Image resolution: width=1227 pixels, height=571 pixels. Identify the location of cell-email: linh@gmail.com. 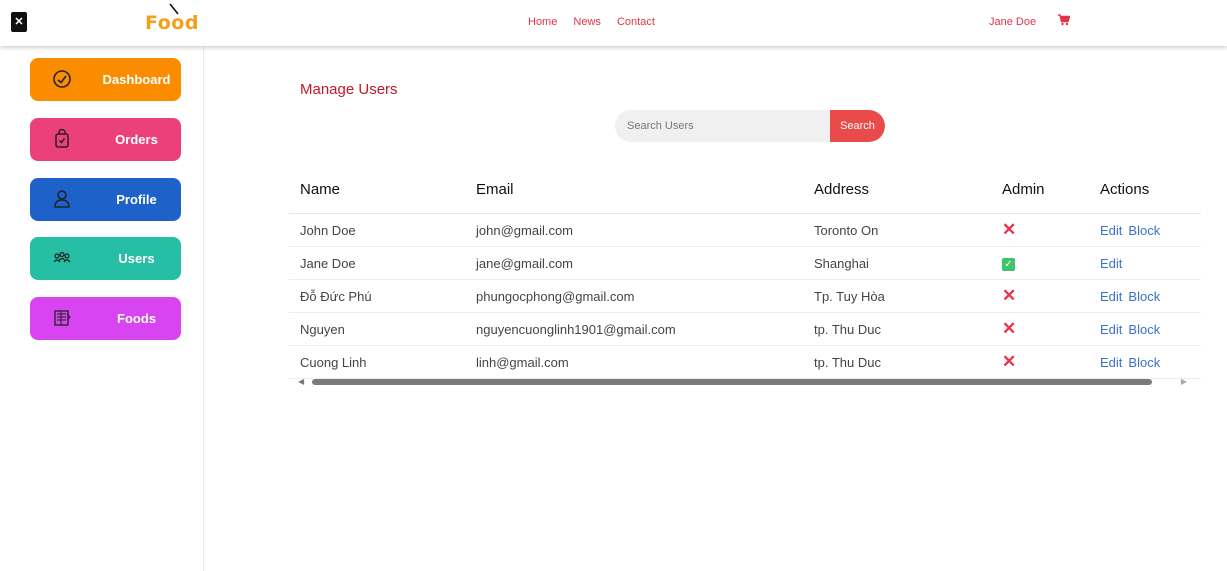
(634, 362).